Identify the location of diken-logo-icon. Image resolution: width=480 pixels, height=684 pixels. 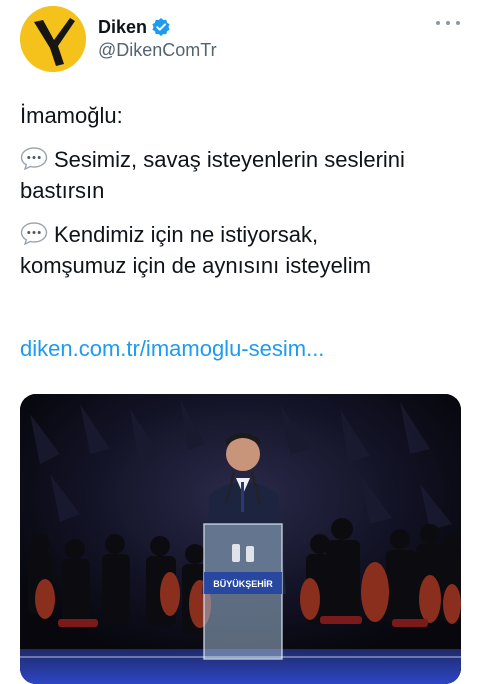
(53, 39).